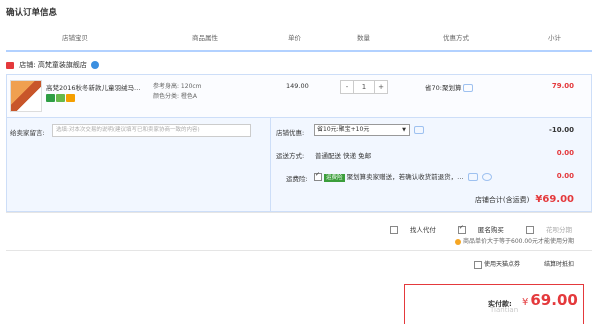 The height and width of the screenshot is (324, 600). Describe the element at coordinates (486, 177) in the screenshot. I see `help-icon` at that location.